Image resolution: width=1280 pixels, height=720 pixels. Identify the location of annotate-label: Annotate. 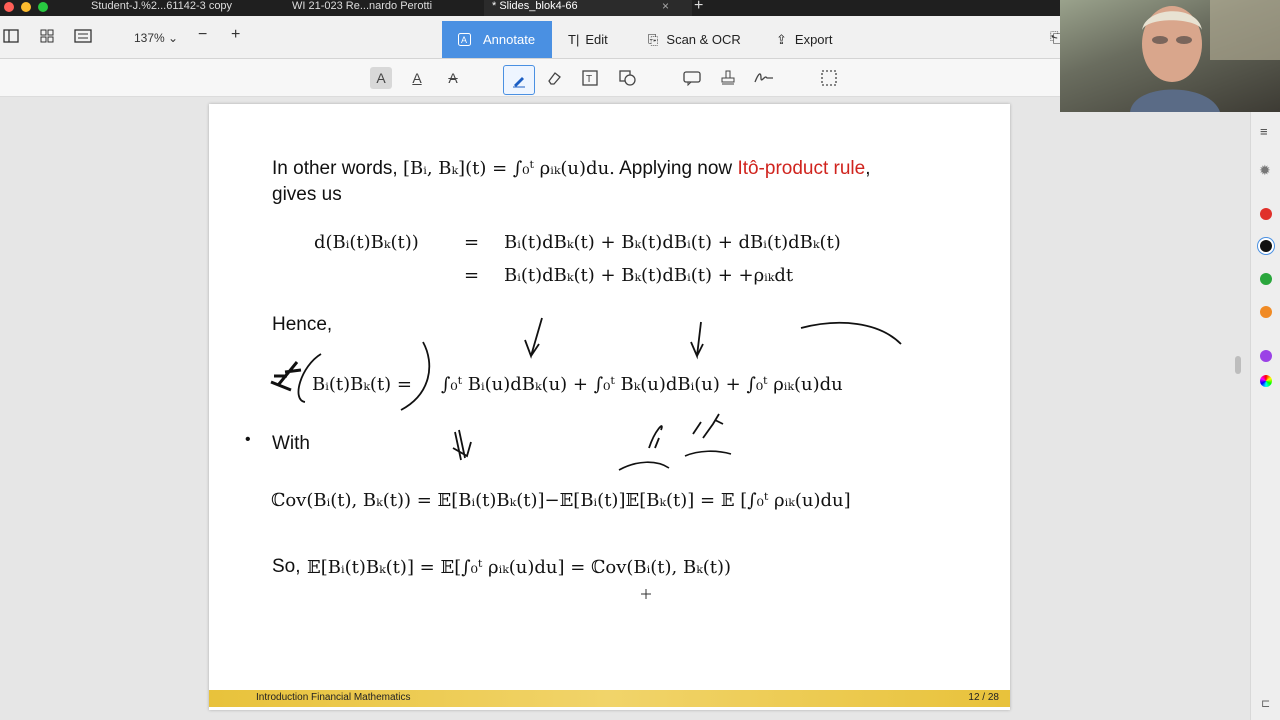
(509, 39).